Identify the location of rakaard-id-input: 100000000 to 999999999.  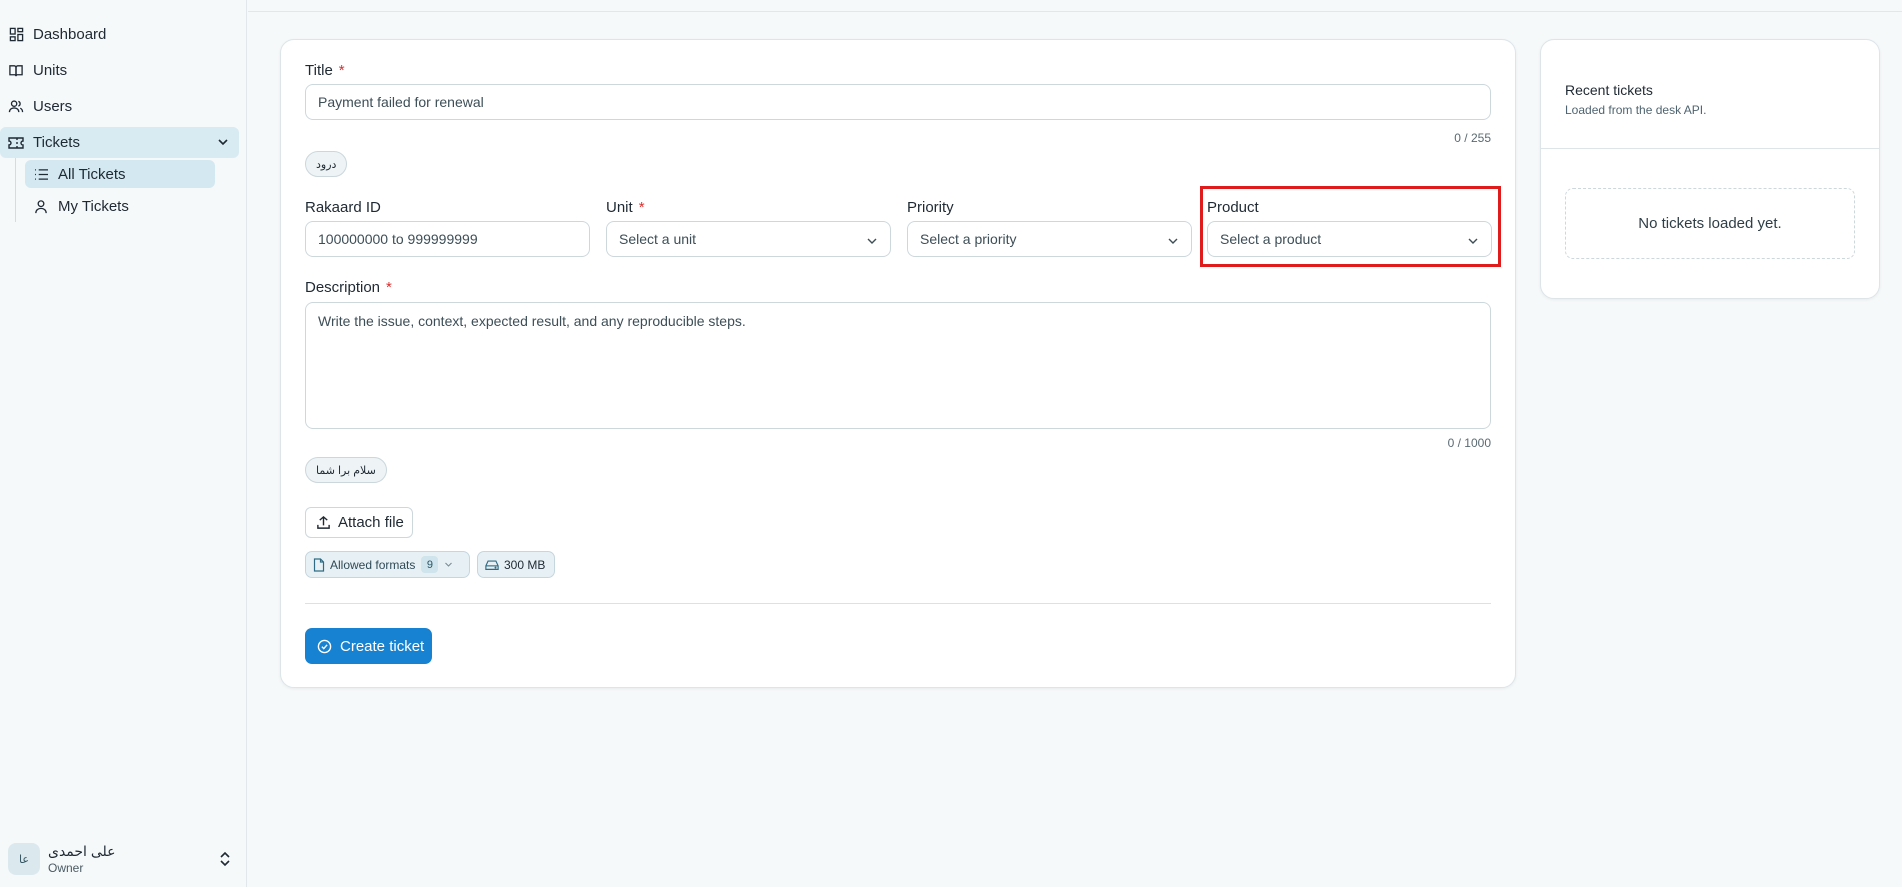
(447, 239).